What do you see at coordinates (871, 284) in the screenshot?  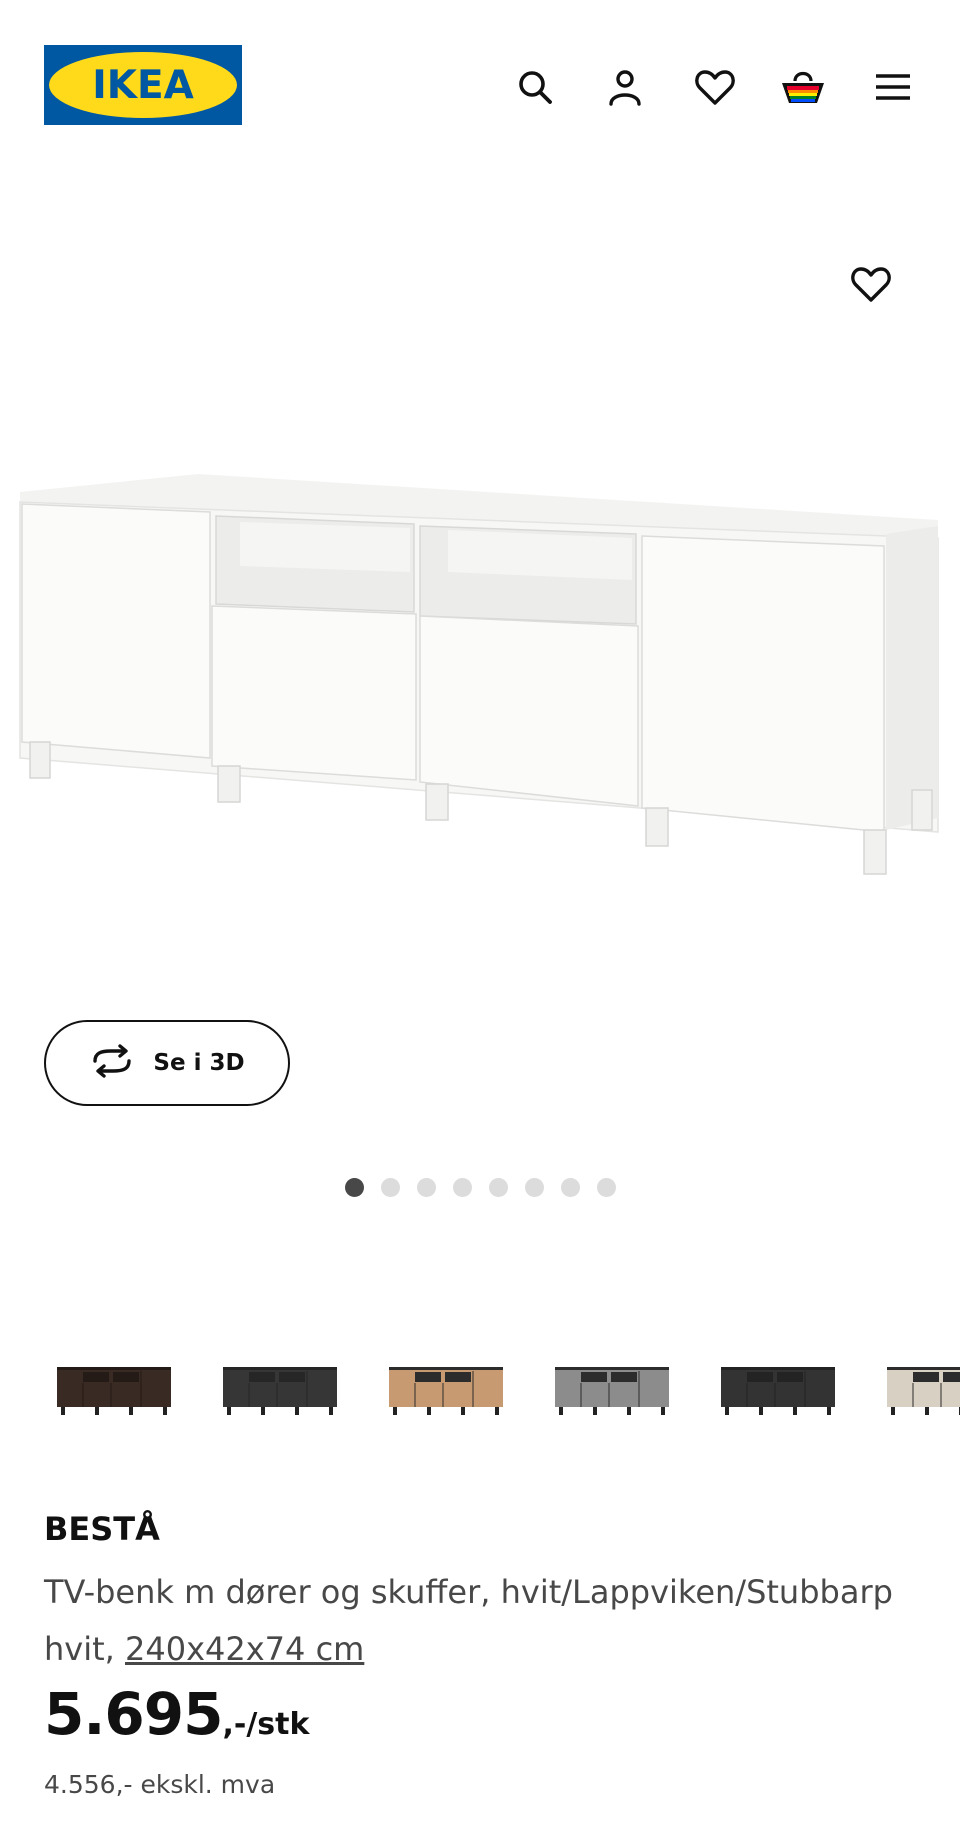 I see `favourite-heart-icon` at bounding box center [871, 284].